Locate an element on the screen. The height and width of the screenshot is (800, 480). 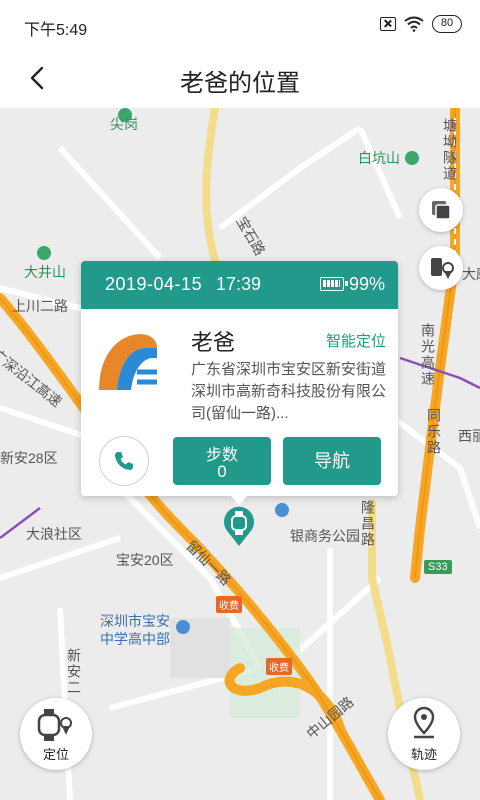
call-button is located at coordinates (124, 461).